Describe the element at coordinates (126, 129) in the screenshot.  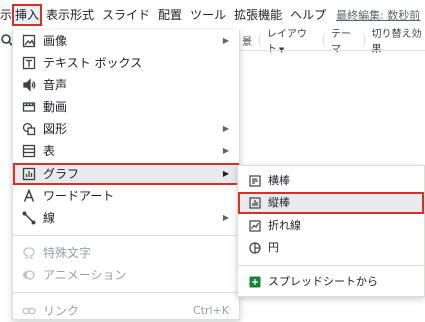
I see `menu-item-shape: 図形 ▶` at that location.